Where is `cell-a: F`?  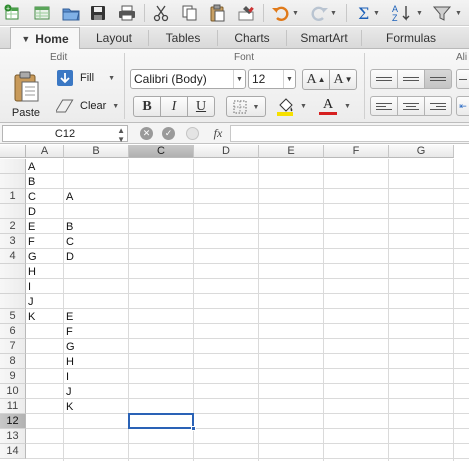 cell-a: F is located at coordinates (45, 241).